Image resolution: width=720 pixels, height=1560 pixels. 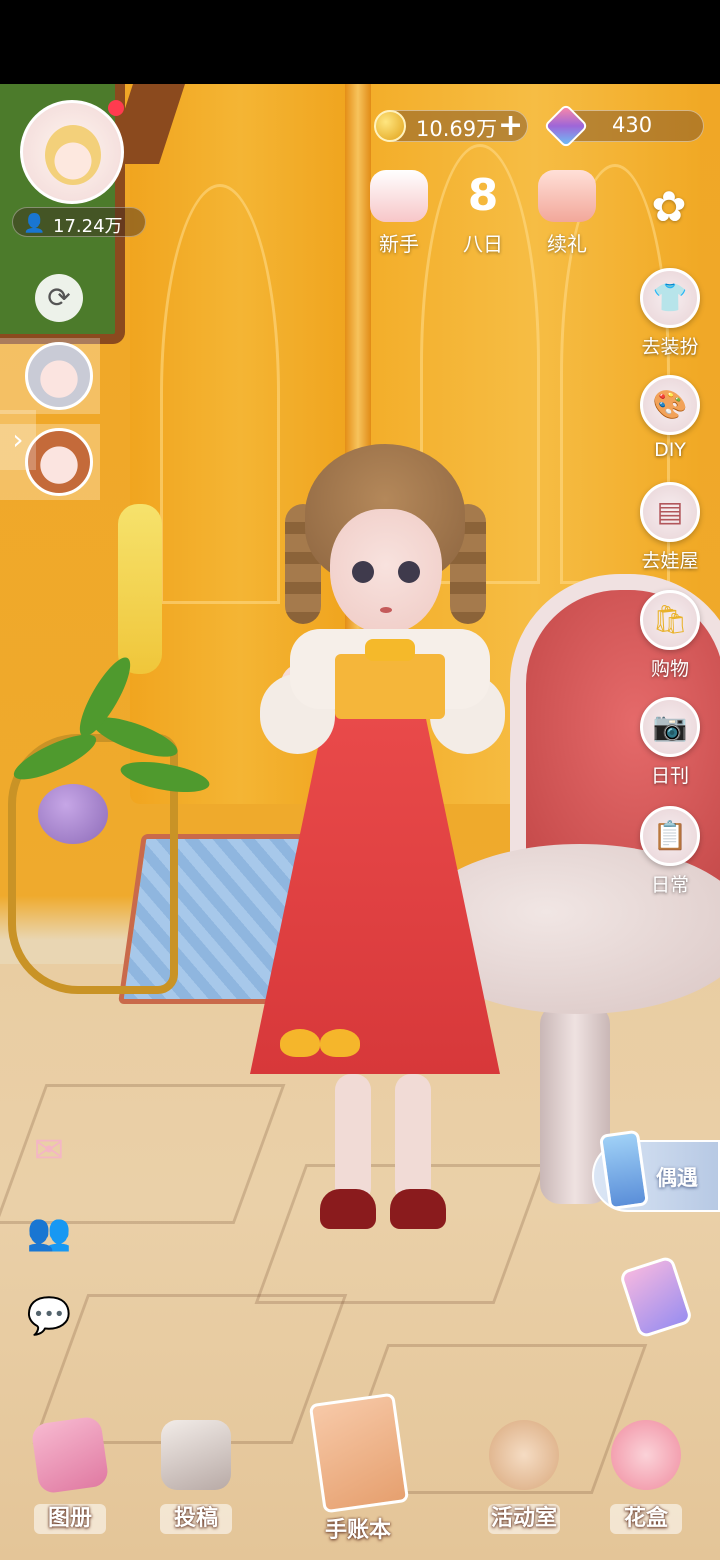 What do you see at coordinates (59, 376) in the screenshot?
I see `friend-avatar` at bounding box center [59, 376].